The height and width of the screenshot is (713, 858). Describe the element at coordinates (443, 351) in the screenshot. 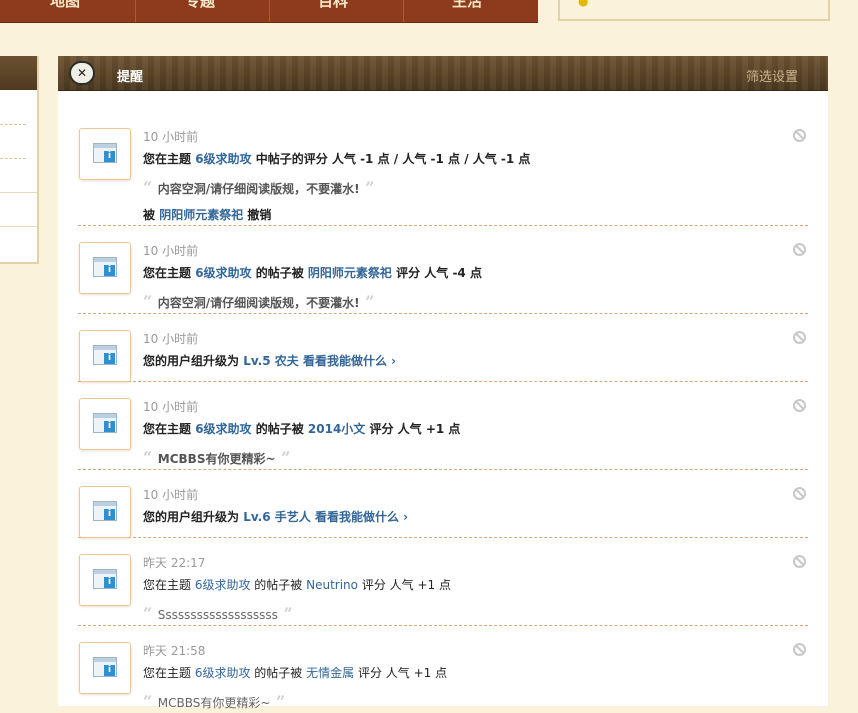

I see `notice-item: i 10 小时前 您的用户组升级为 Lv.5 农夫 看看我能做什么 ›` at that location.